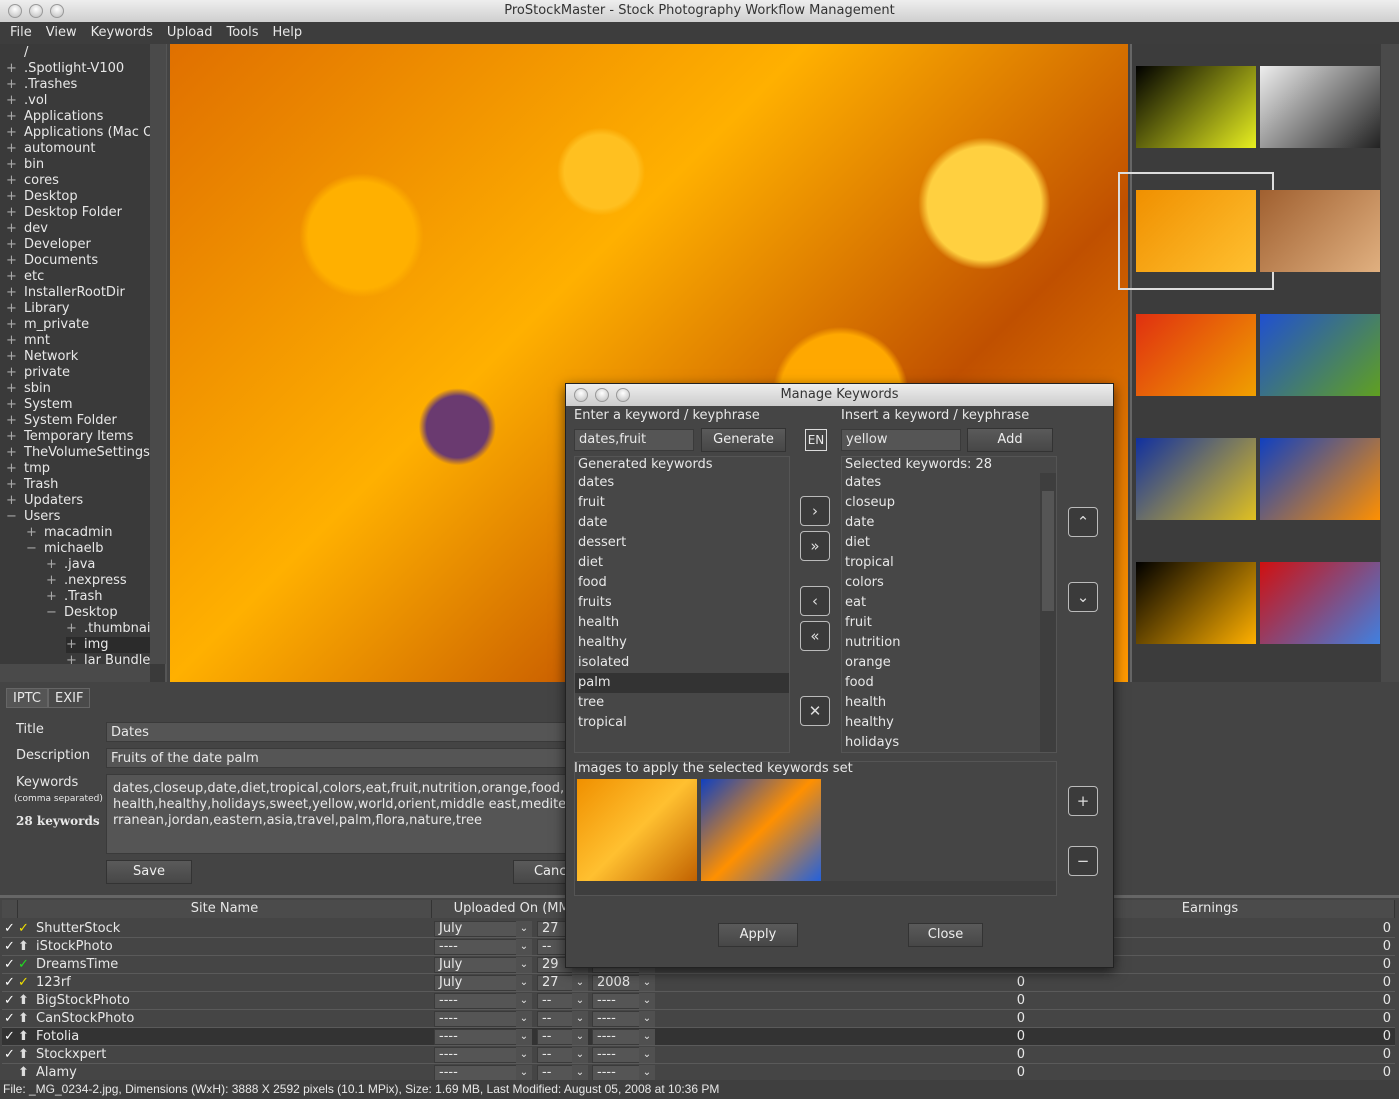 Image resolution: width=1399 pixels, height=1099 pixels. What do you see at coordinates (69, 698) in the screenshot?
I see `tab-exif: EXIF` at bounding box center [69, 698].